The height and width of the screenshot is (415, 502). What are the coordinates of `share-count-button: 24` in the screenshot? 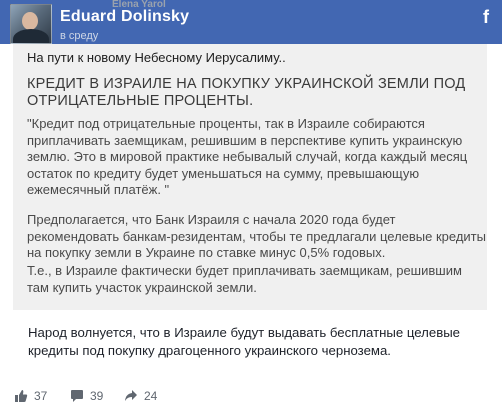 It's located at (140, 396).